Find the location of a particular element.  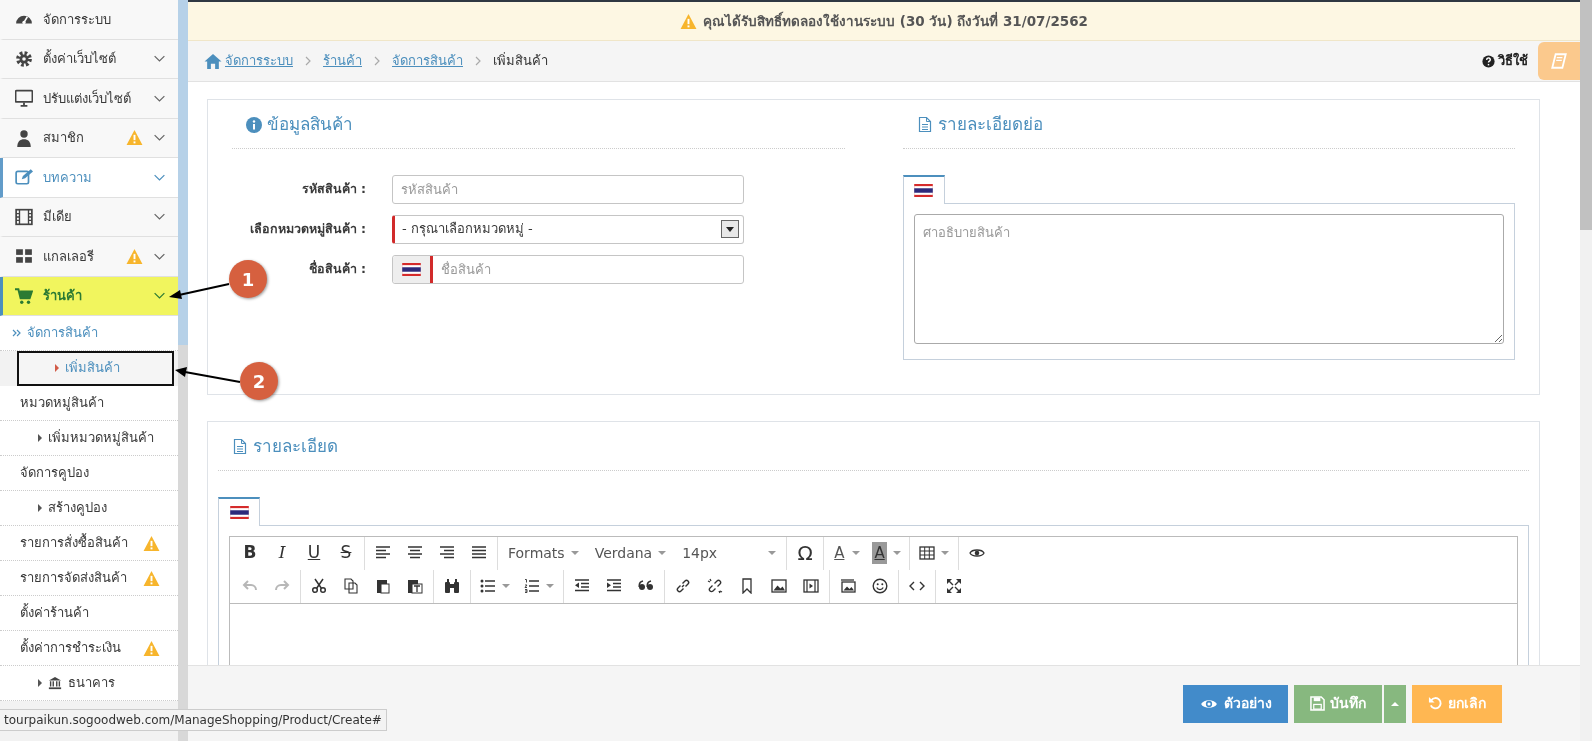

submenu-item: รายการจัดส่งสินค้า is located at coordinates (89, 578).